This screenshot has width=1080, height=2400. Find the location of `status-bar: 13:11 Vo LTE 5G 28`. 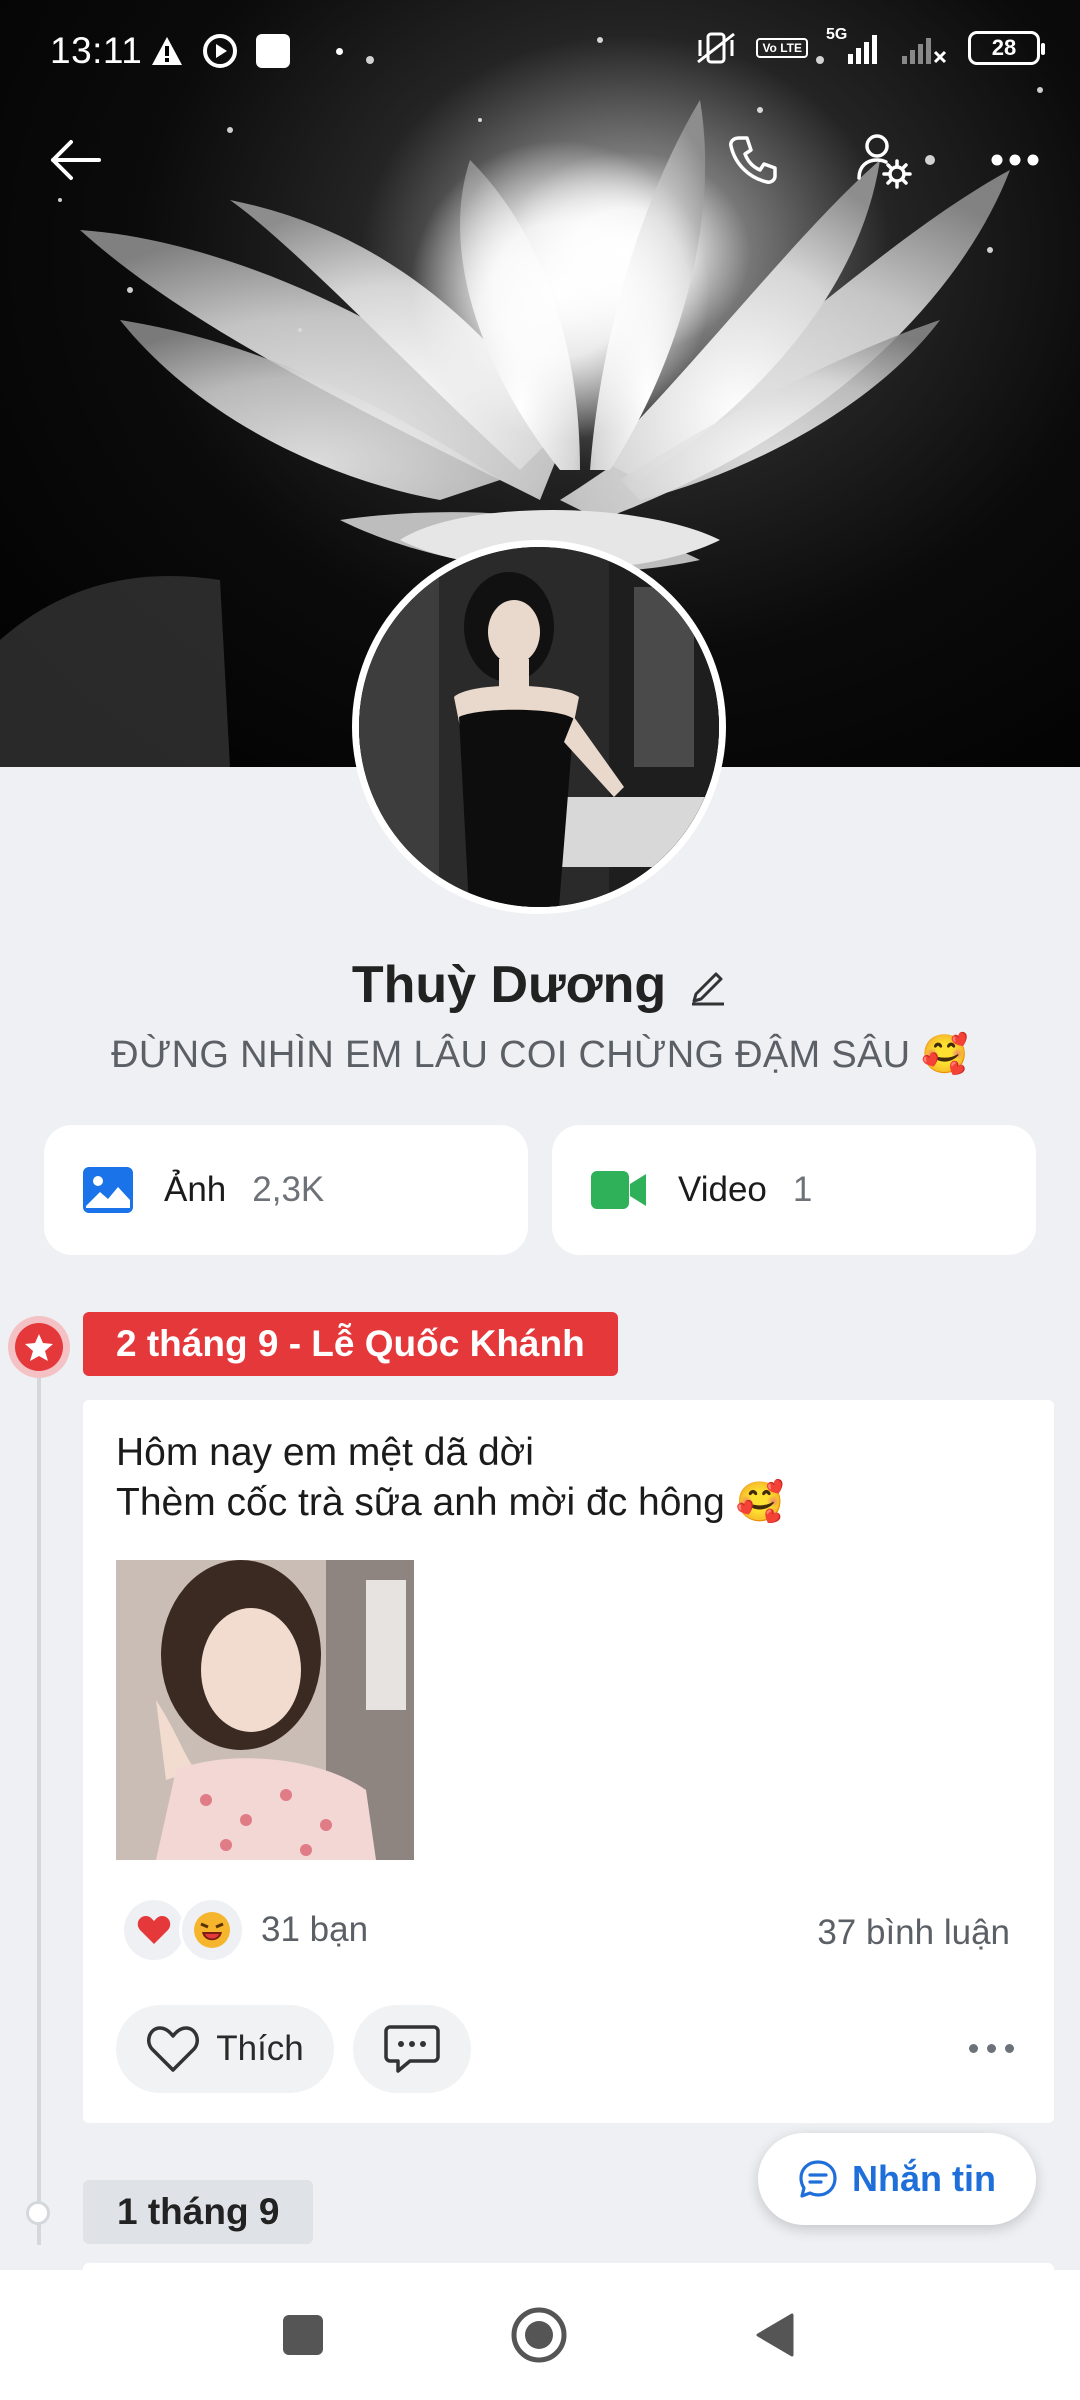

status-bar: 13:11 Vo LTE 5G 28 is located at coordinates (540, 52).